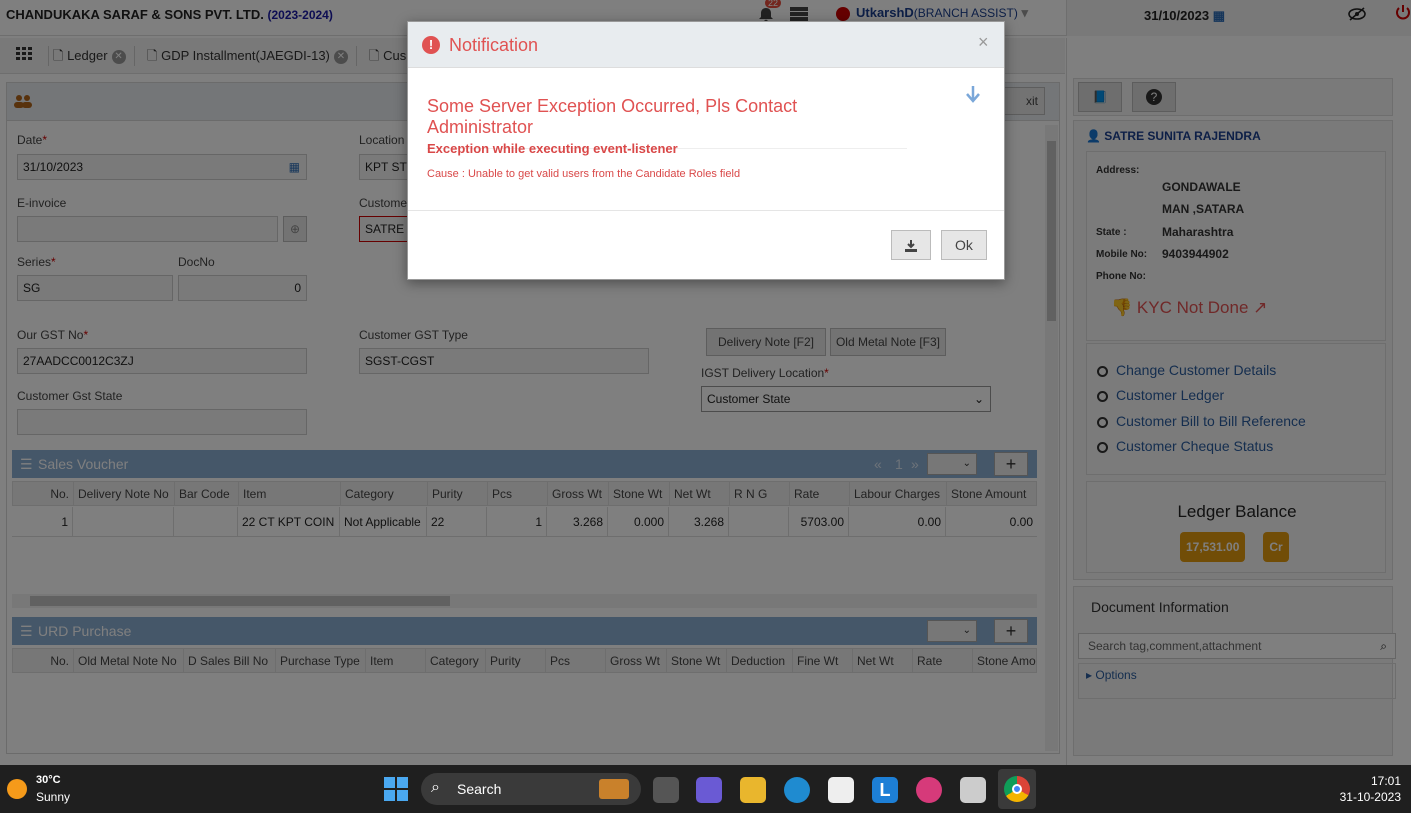 This screenshot has height=813, width=1411. What do you see at coordinates (983, 42) in the screenshot?
I see `close-icon: ×` at bounding box center [983, 42].